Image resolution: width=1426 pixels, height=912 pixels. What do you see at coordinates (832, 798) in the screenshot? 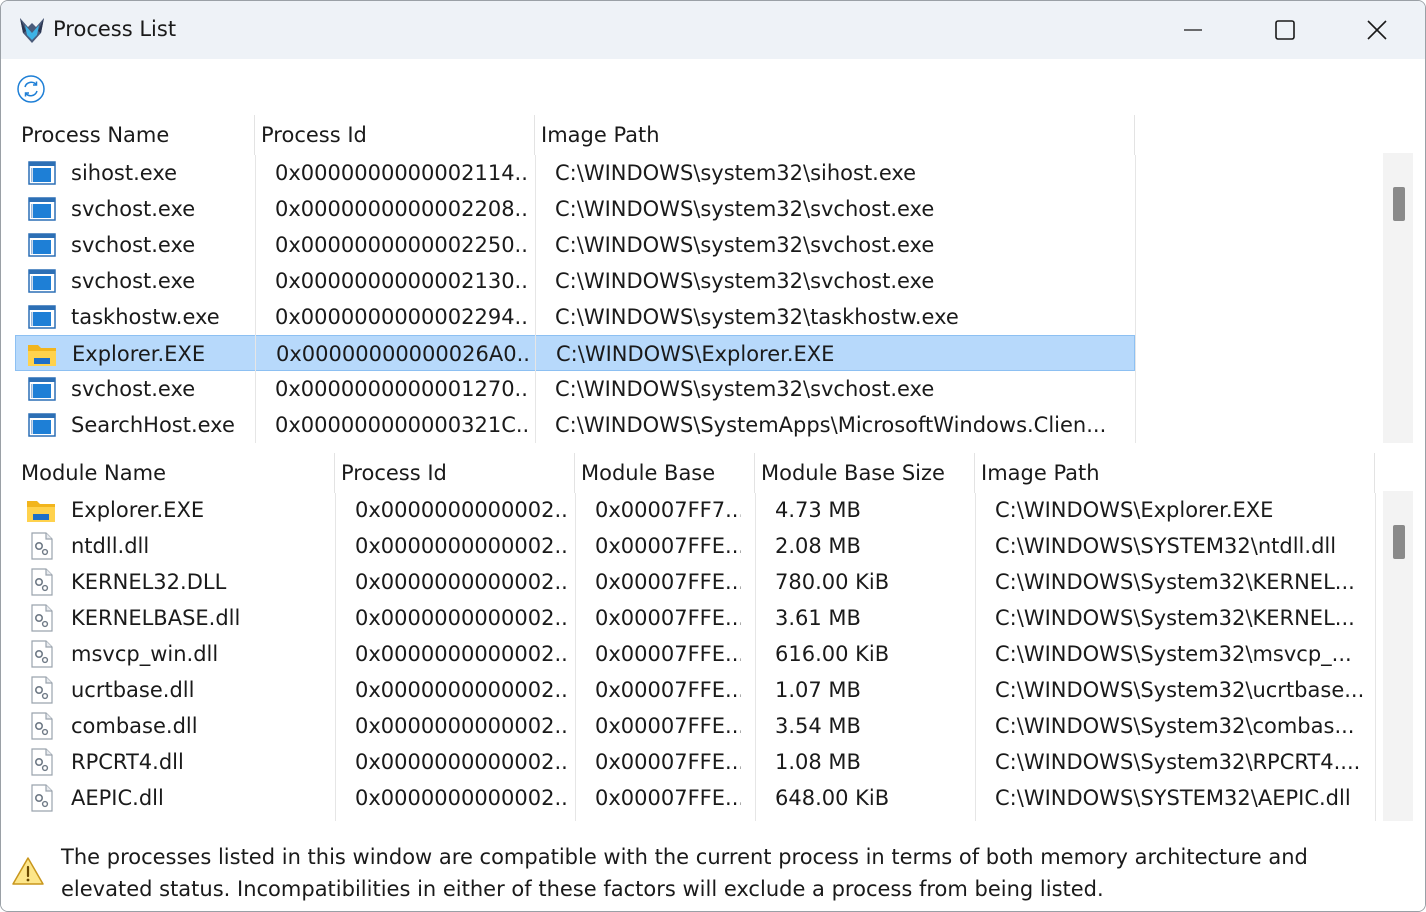
I see `module-base-size-cell: 648.00 KiB` at bounding box center [832, 798].